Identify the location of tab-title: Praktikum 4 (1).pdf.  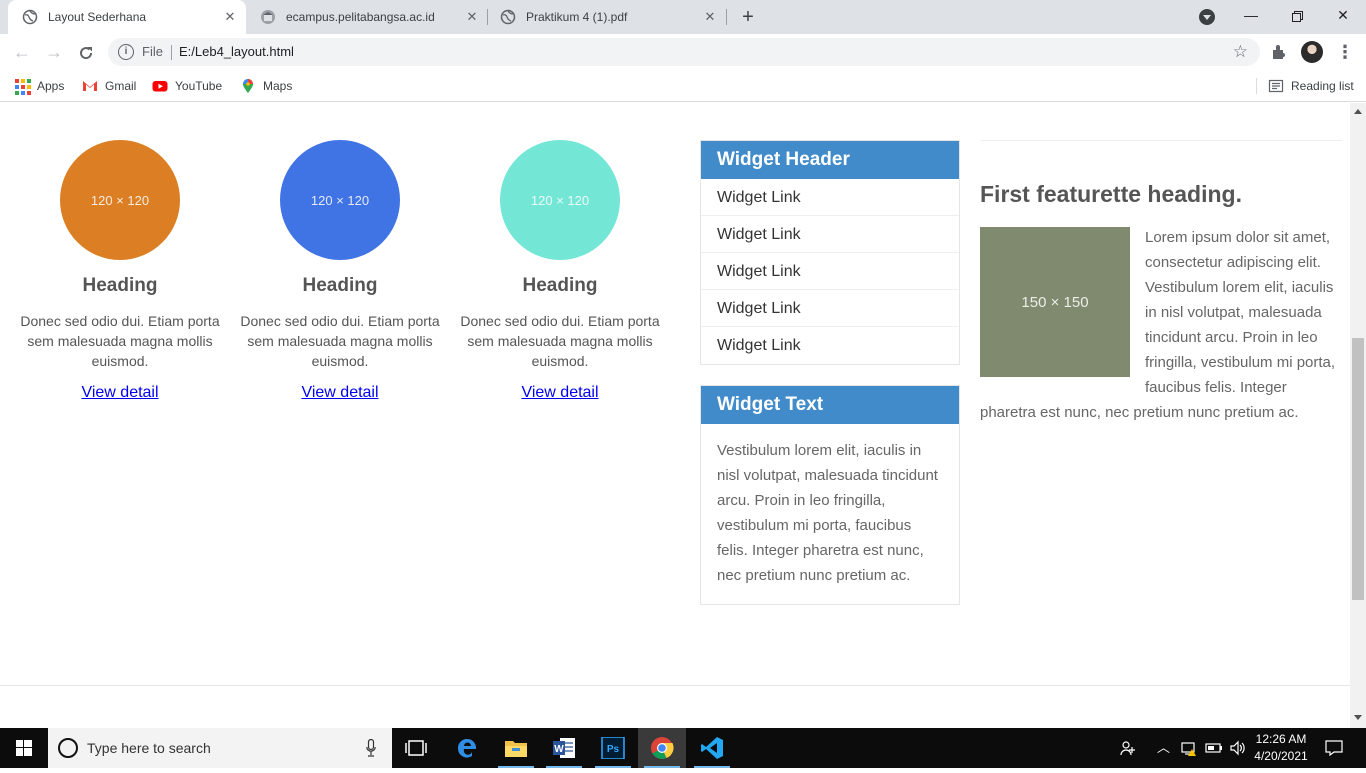
(577, 17).